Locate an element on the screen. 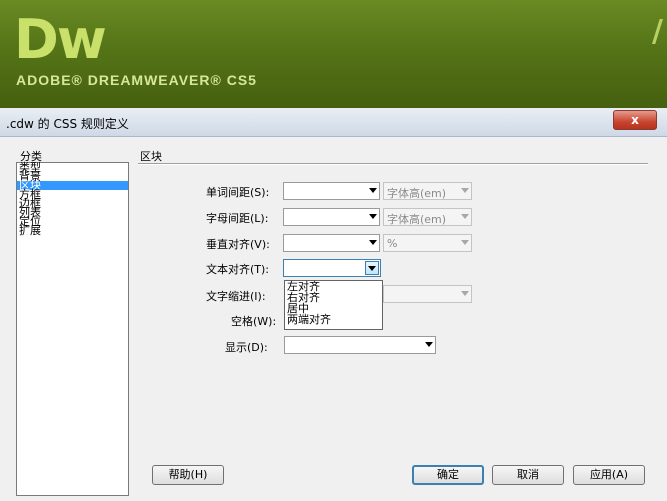  product-name: ADOBE® DREAMWEAVER® CS5 is located at coordinates (136, 80).